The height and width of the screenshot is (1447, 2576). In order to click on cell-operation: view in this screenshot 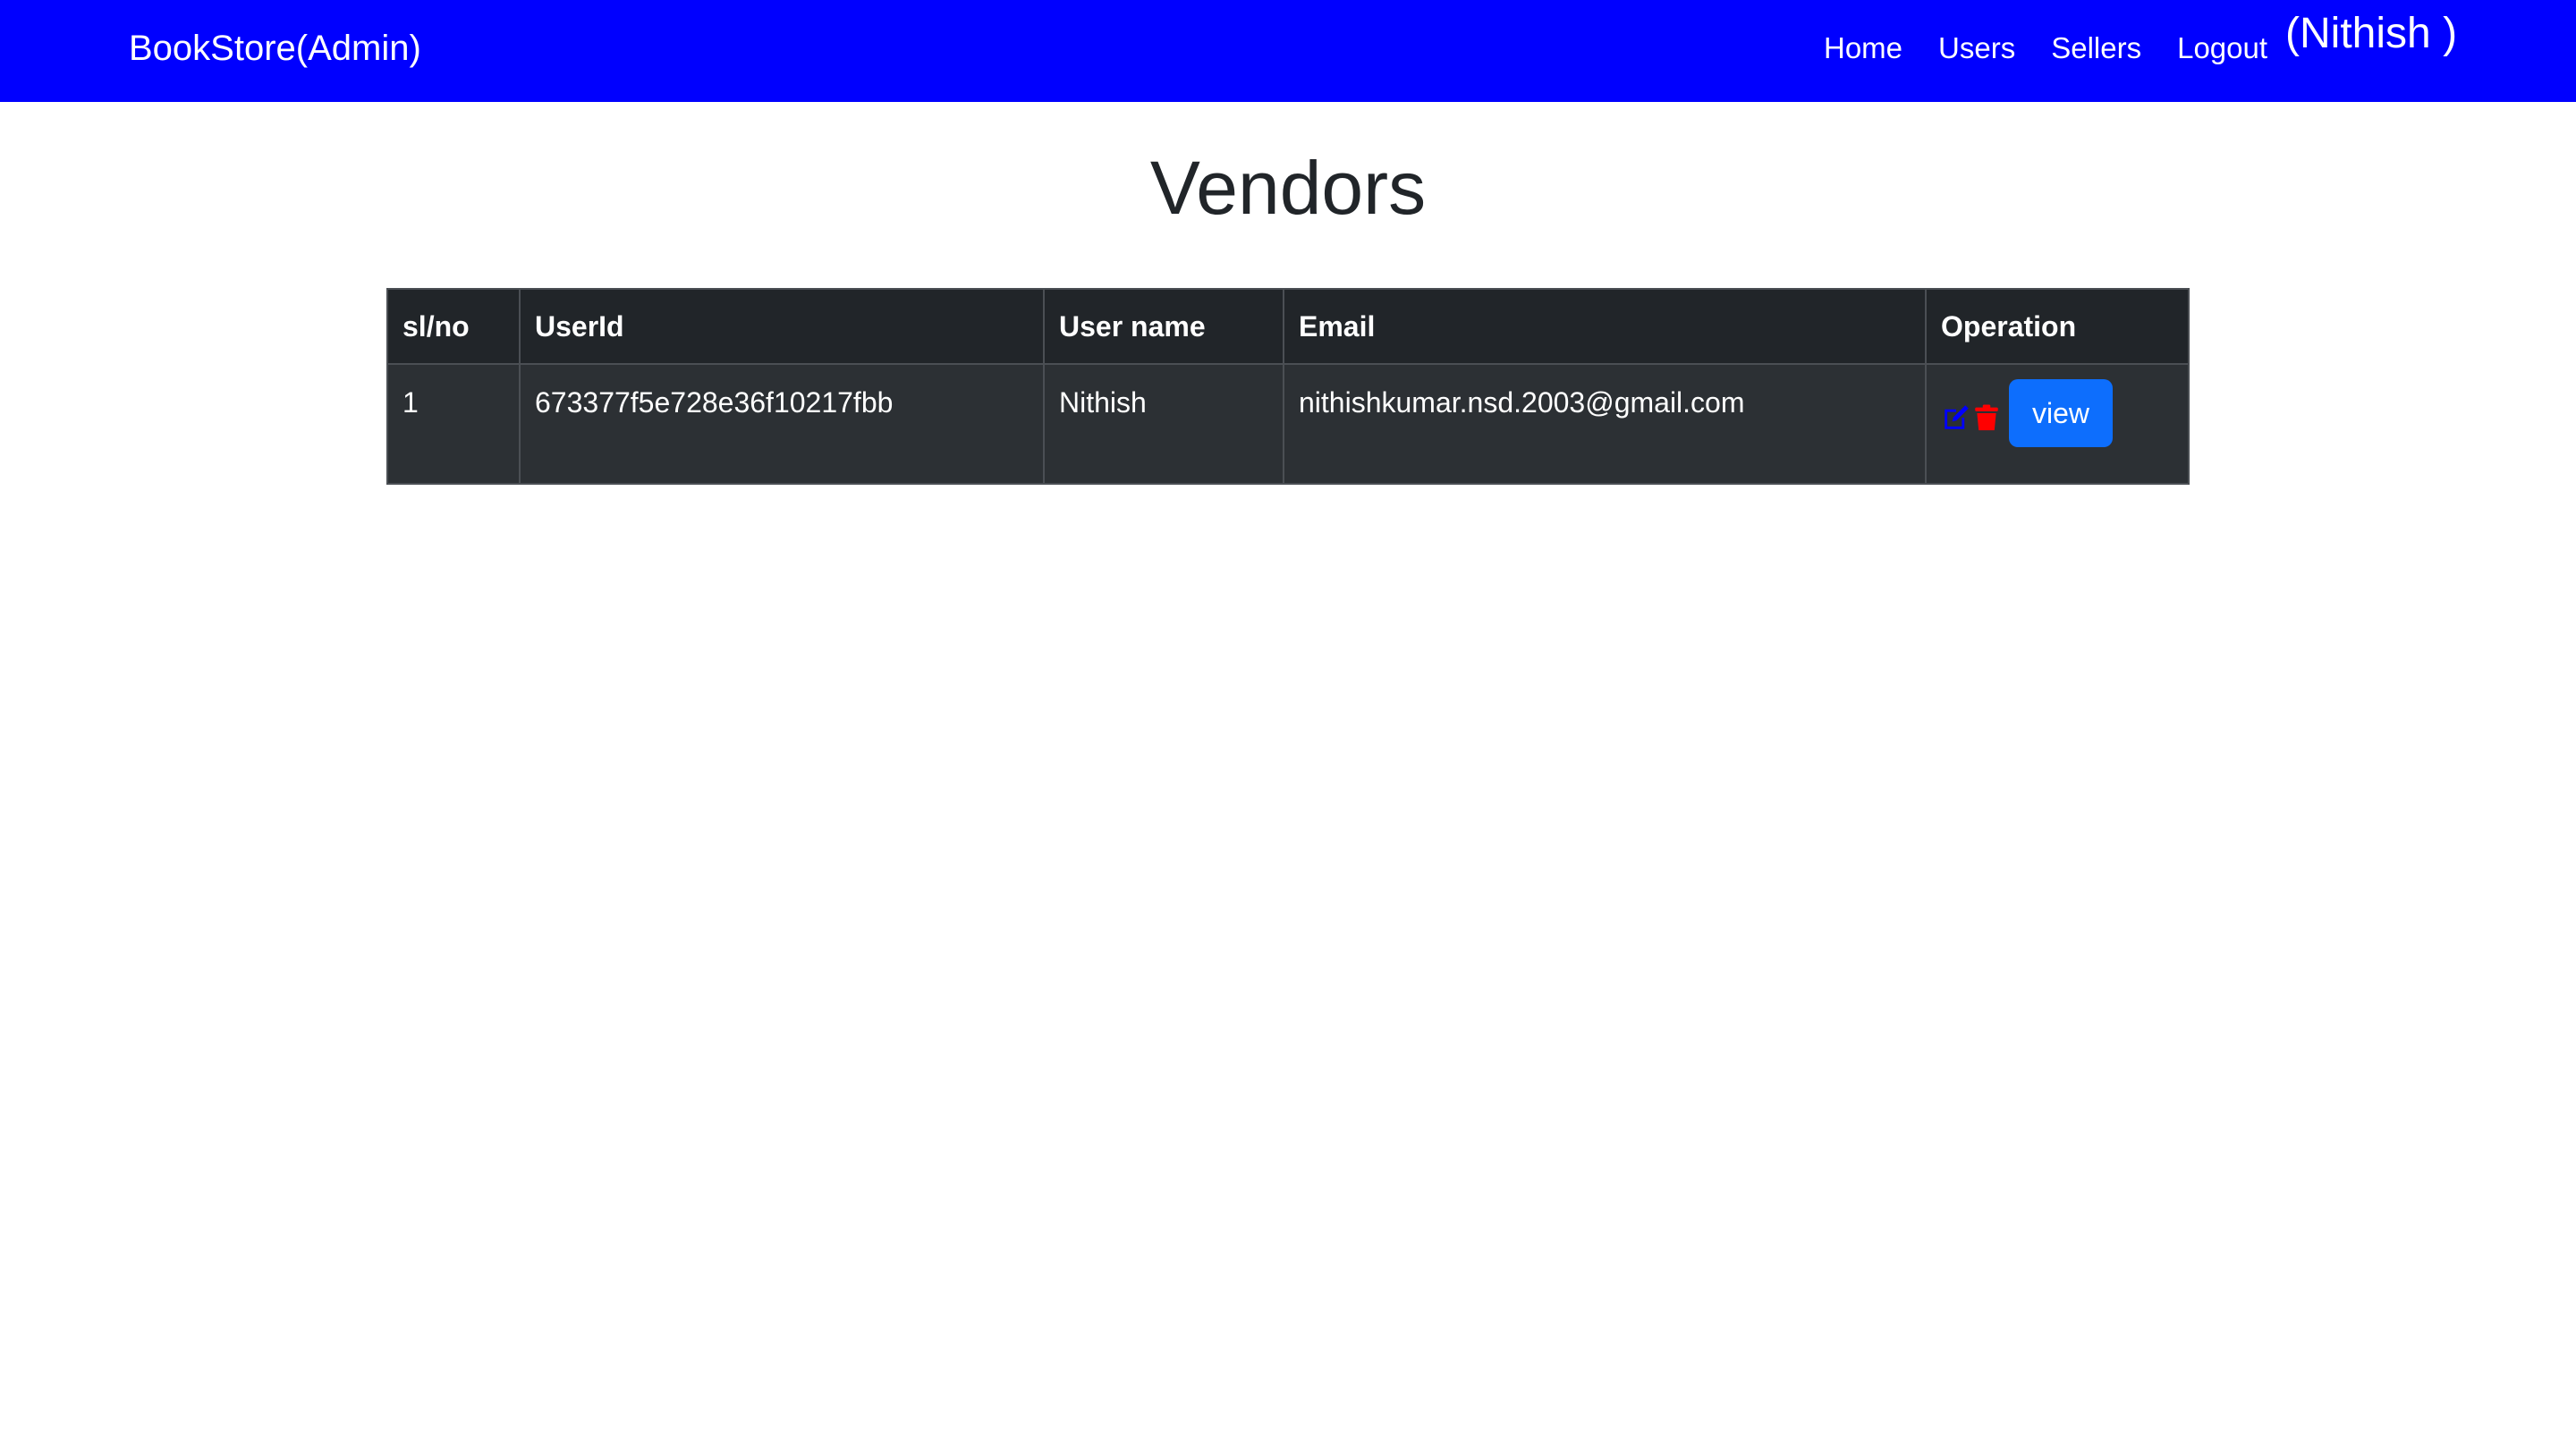, I will do `click(2057, 424)`.